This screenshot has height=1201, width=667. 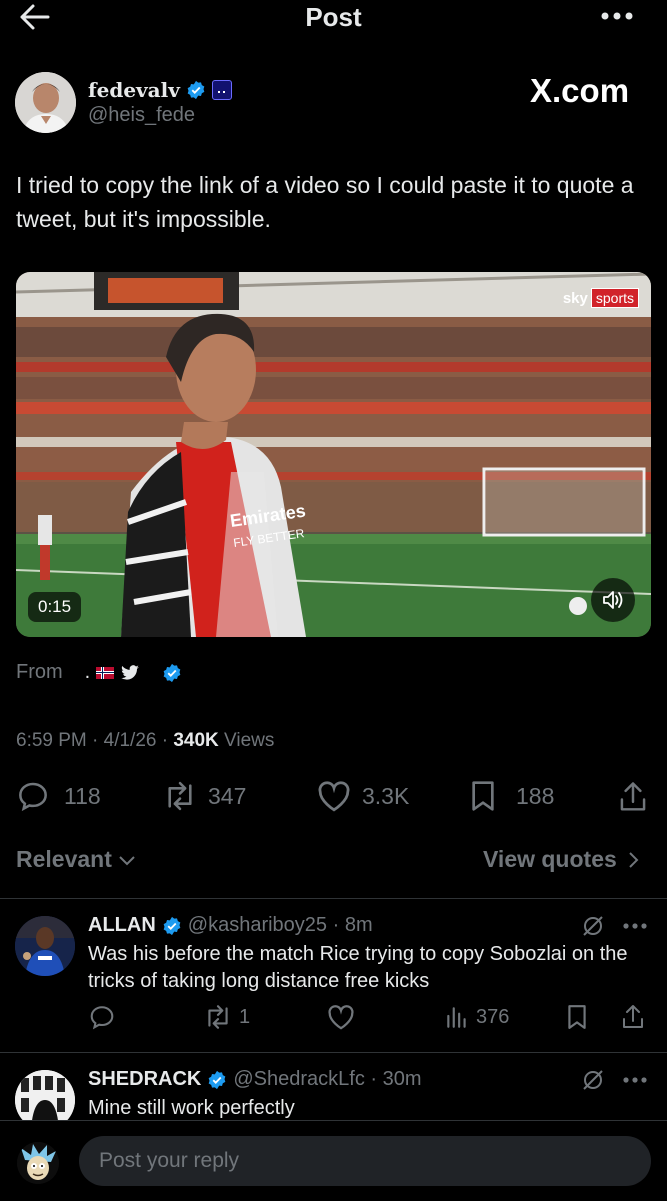 I want to click on sort-dropdown: Relevant, so click(x=76, y=859).